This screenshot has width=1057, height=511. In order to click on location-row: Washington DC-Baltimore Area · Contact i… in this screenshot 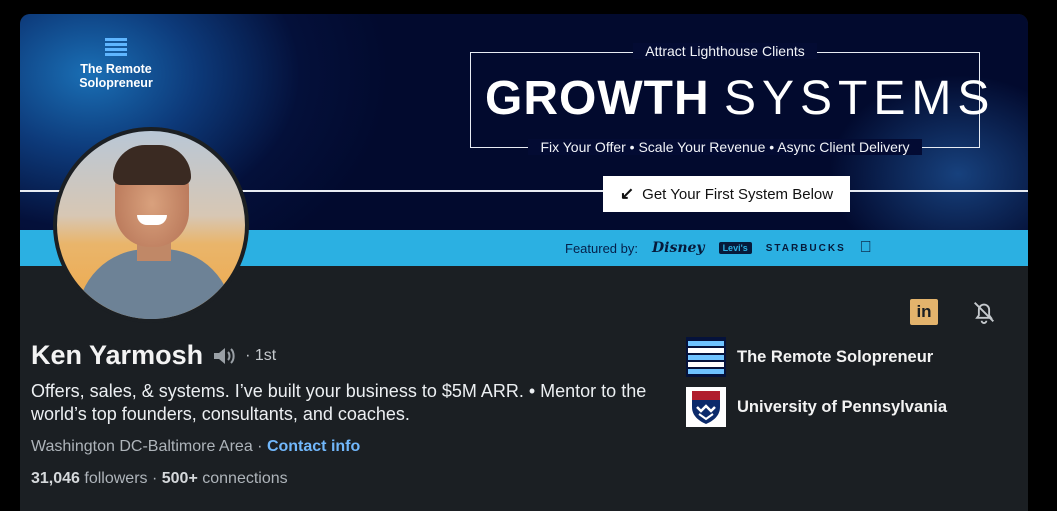, I will do `click(196, 446)`.